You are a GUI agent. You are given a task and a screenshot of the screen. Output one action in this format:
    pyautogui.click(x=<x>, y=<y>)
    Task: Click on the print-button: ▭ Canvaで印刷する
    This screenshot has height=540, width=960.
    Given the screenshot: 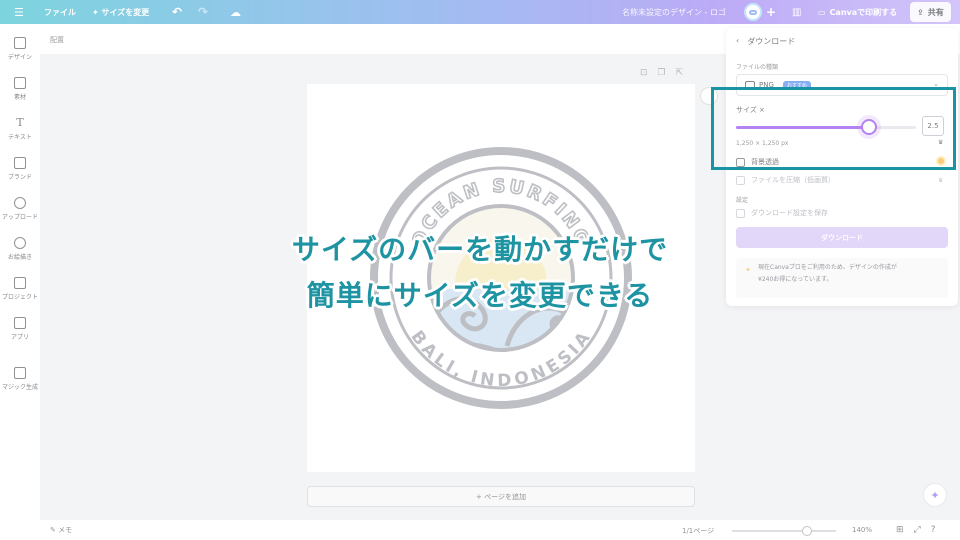 What is the action you would take?
    pyautogui.click(x=857, y=12)
    